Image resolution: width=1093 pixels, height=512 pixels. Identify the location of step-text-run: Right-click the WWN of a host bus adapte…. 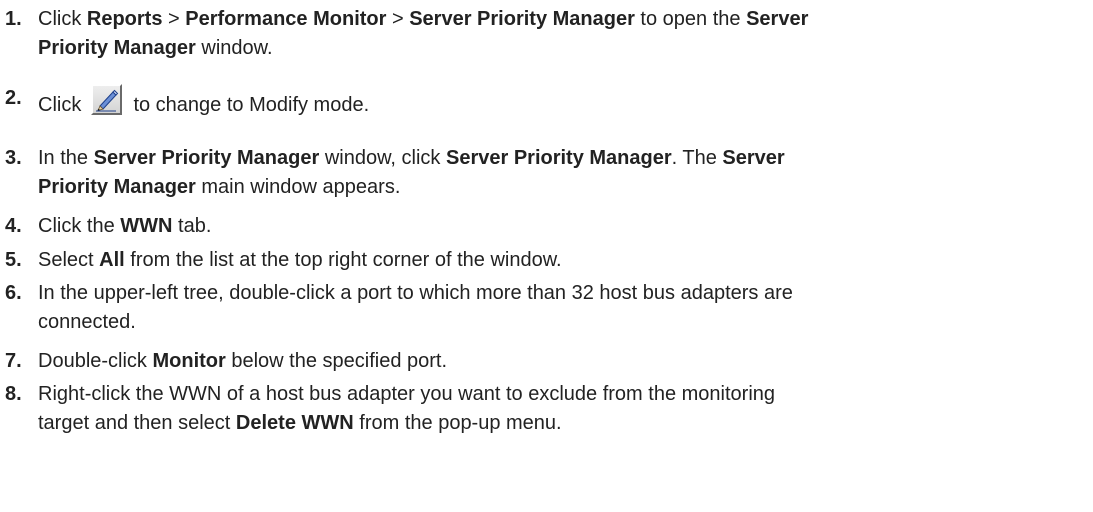
(407, 394).